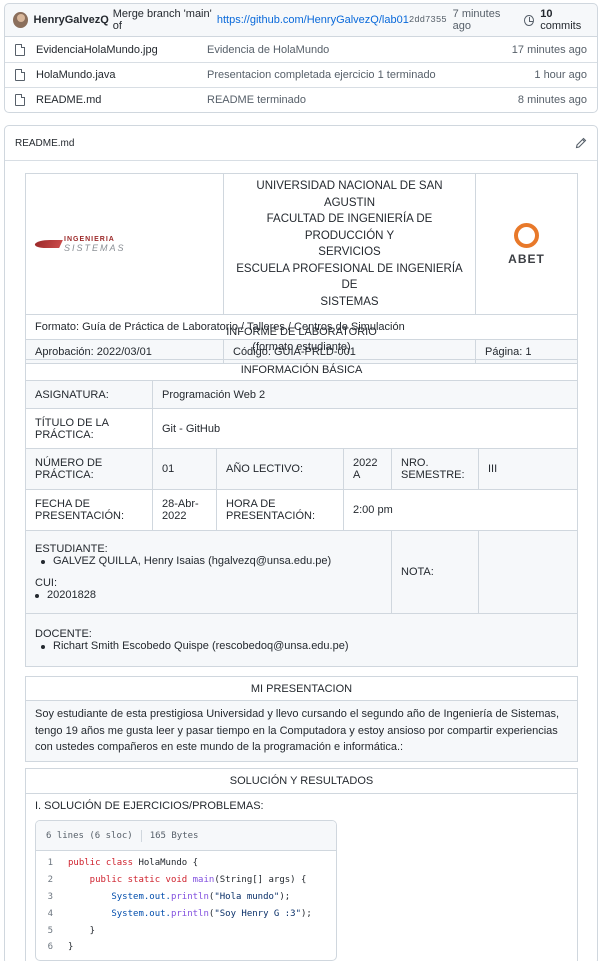 Image resolution: width=601 pixels, height=961 pixels. I want to click on pencil-icon, so click(581, 143).